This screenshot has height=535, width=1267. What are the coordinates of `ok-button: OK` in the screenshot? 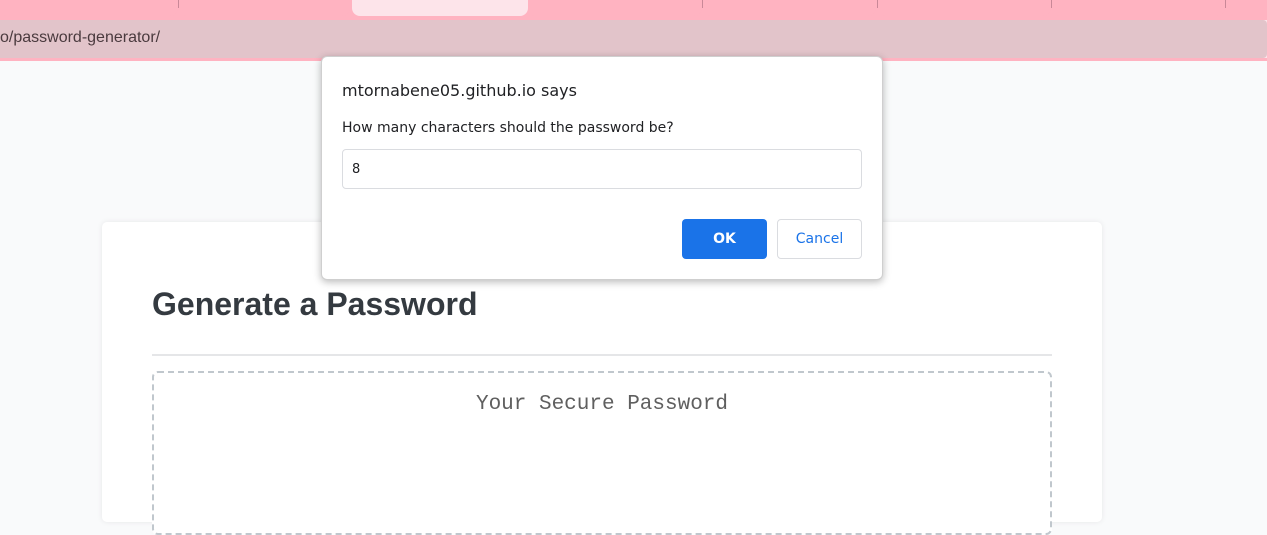 It's located at (724, 239).